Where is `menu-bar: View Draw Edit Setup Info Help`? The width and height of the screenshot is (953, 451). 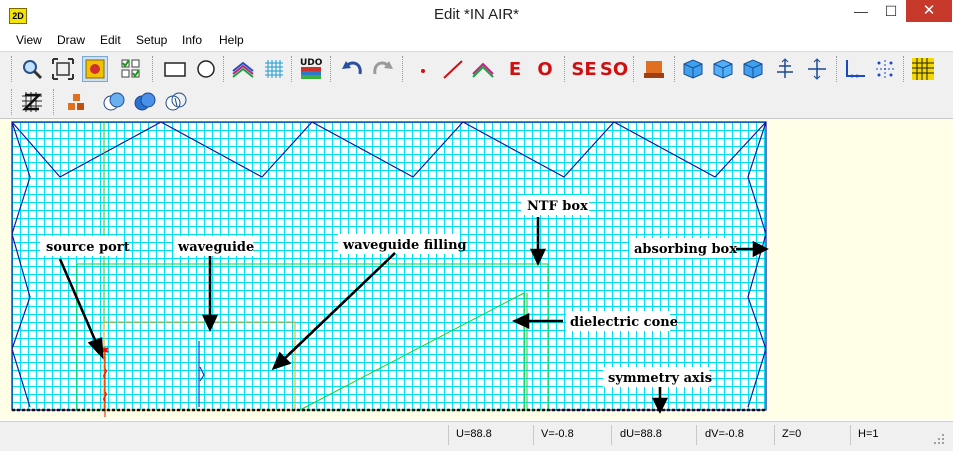
menu-bar: View Draw Edit Setup Info Help is located at coordinates (476, 41).